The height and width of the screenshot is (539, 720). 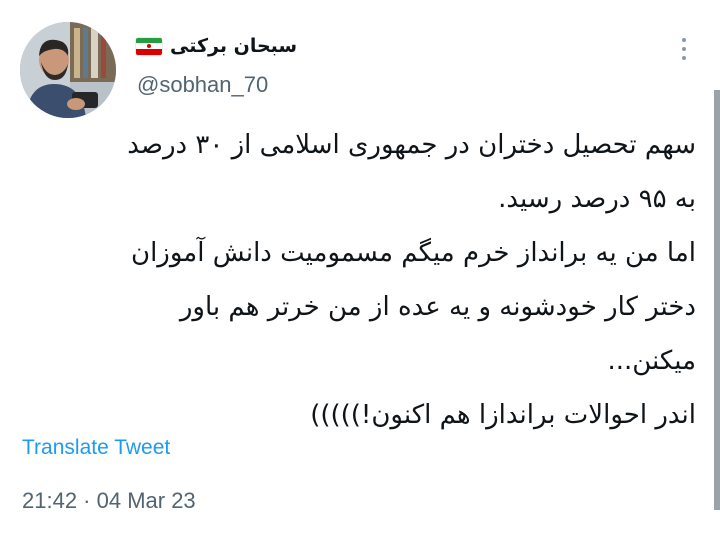 I want to click on author-name-row: سبحان برکتی, so click(x=216, y=46).